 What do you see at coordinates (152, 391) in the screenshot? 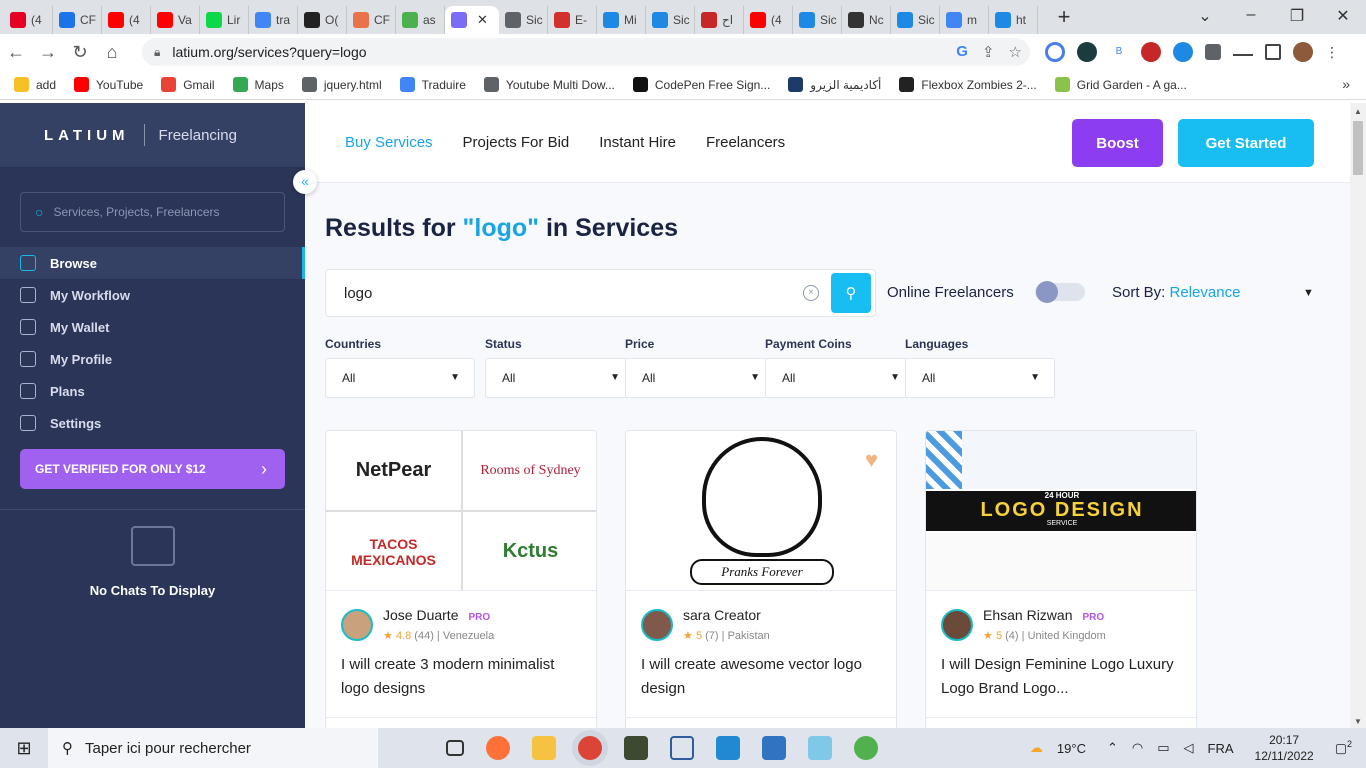
I see `sidebar-item-plans: Plans` at bounding box center [152, 391].